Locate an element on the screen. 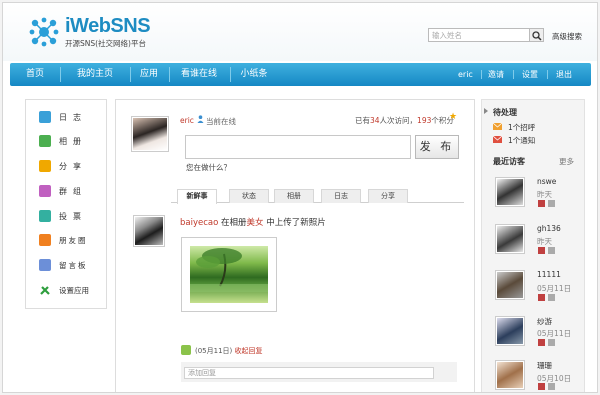 The height and width of the screenshot is (395, 600). sidebar-item-journal: 日志 is located at coordinates (71, 117).